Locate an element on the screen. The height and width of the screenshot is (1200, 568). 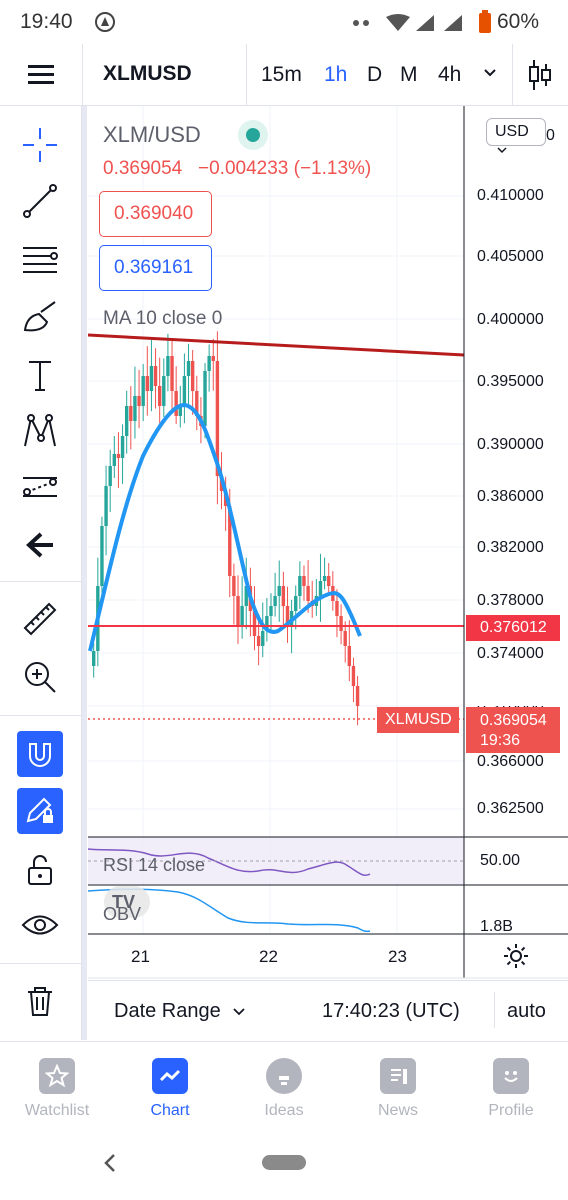
timeframe-d: D is located at coordinates (374, 75).